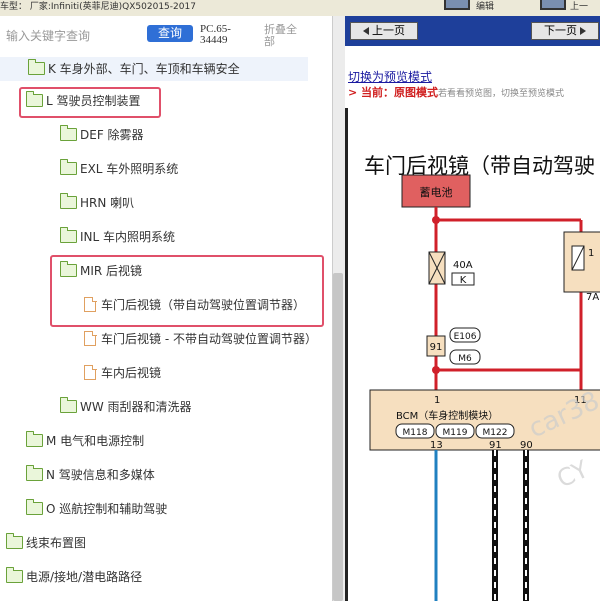 The width and height of the screenshot is (600, 601). What do you see at coordinates (48, 35) in the screenshot?
I see `search-input: 输入关键字查询` at bounding box center [48, 35].